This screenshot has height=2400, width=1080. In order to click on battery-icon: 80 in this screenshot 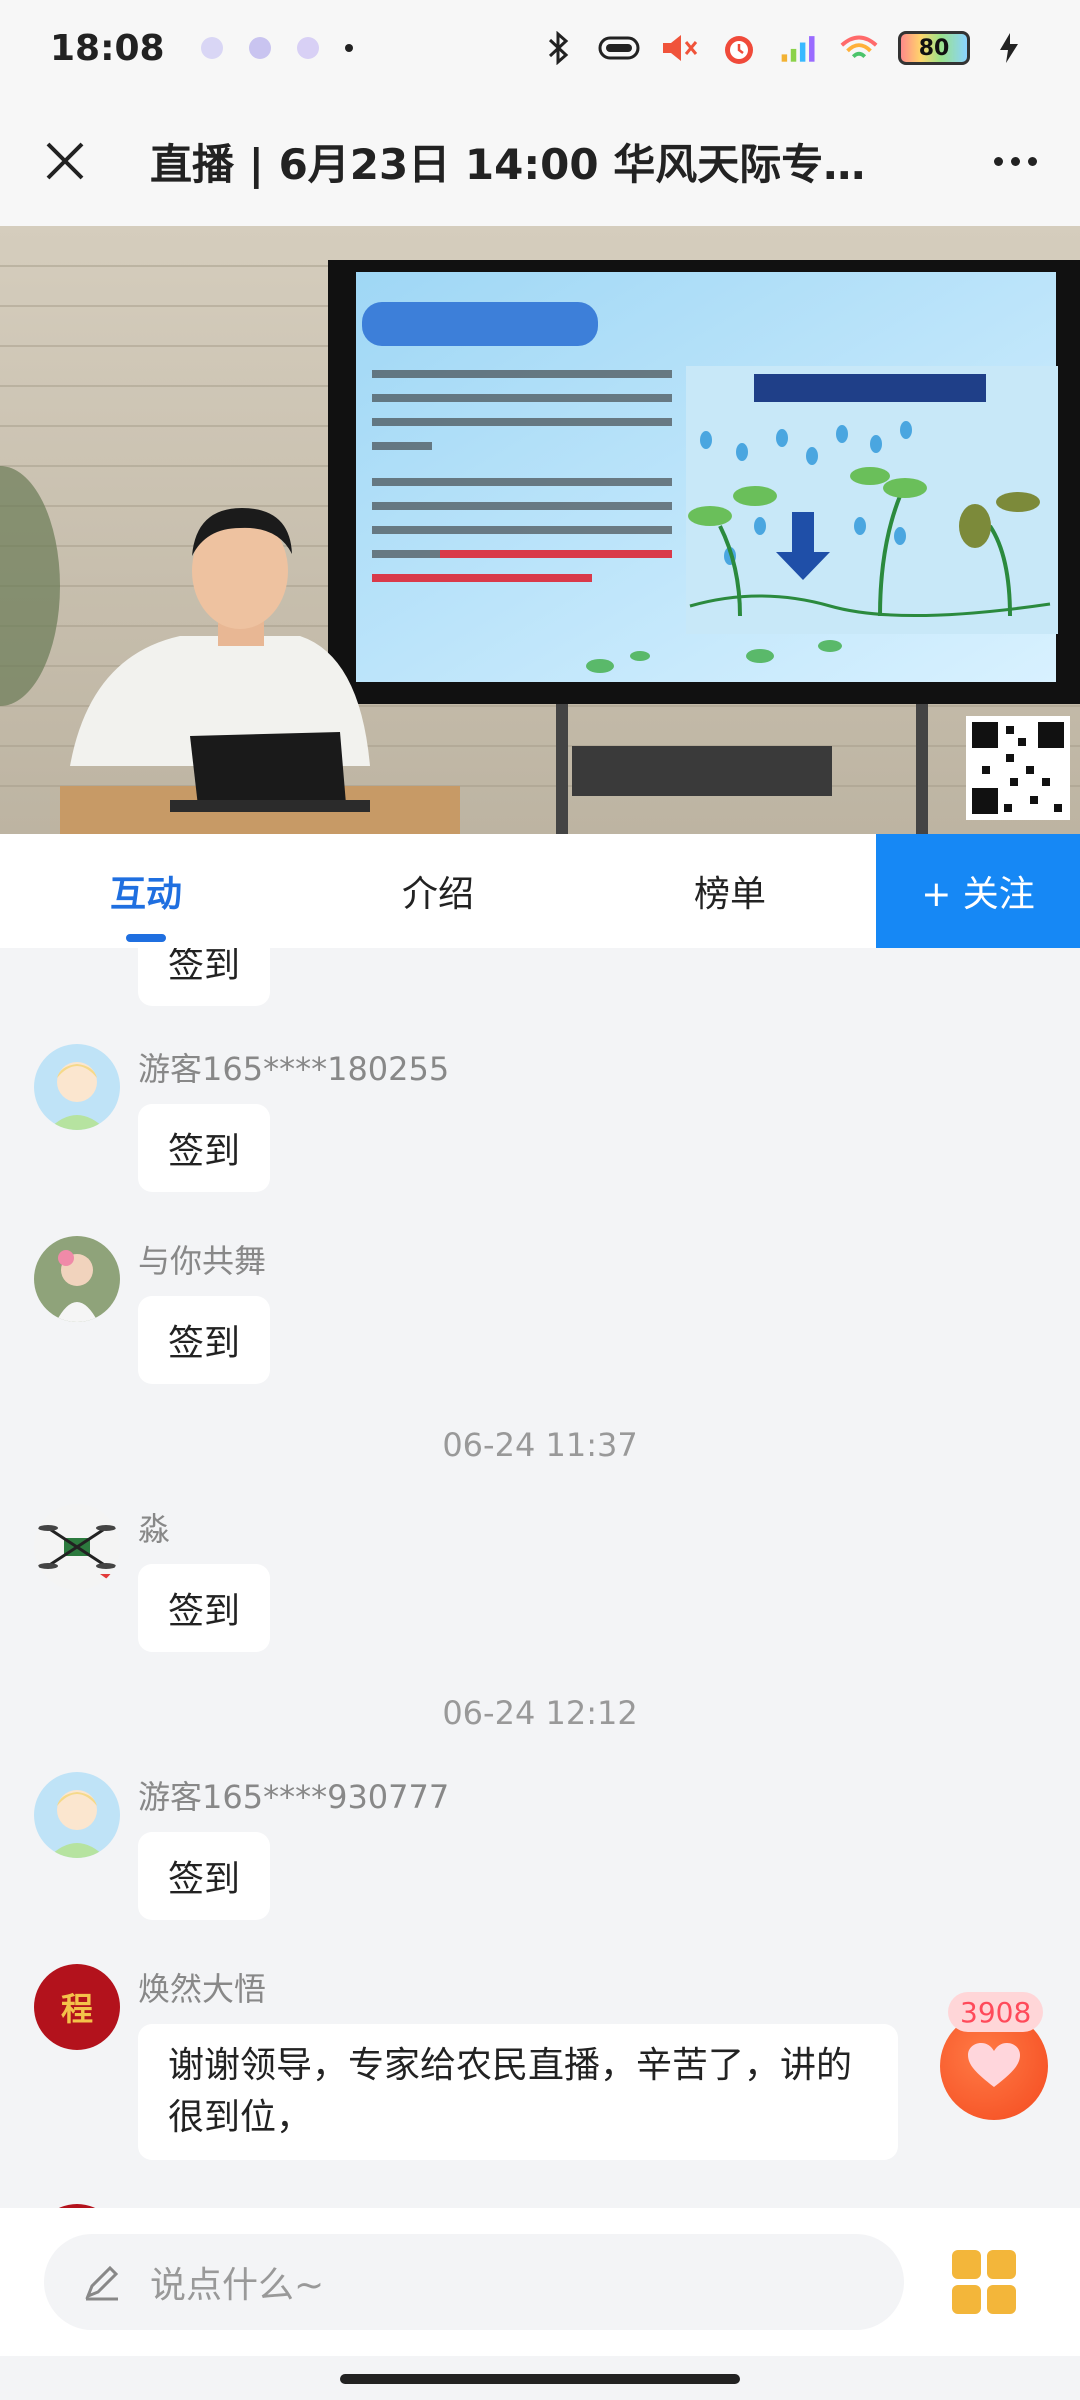, I will do `click(934, 48)`.